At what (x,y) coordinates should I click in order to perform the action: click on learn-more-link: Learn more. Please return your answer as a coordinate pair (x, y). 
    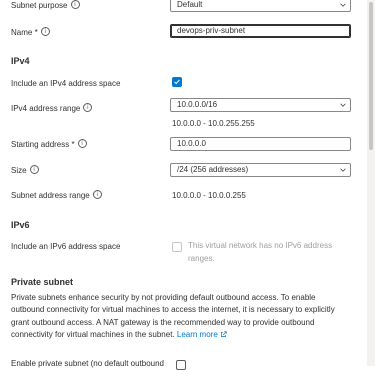
    Looking at the image, I should click on (202, 334).